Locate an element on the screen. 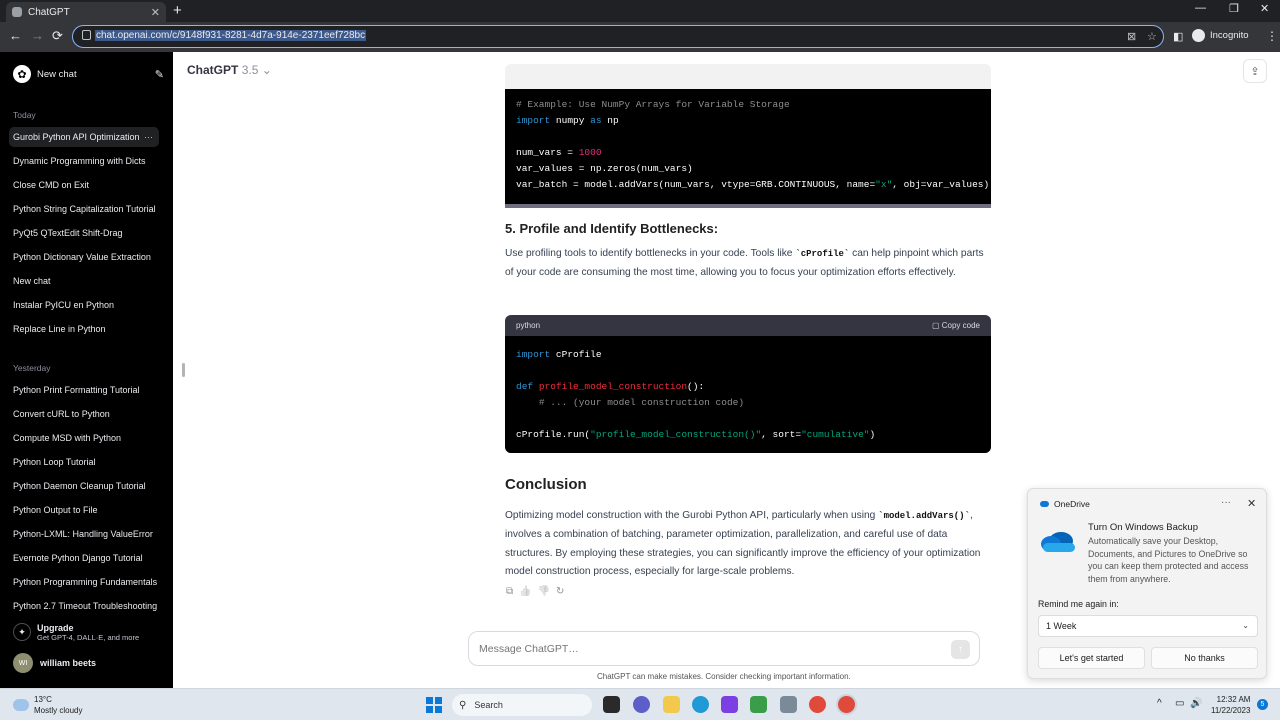 This screenshot has height=720, width=1280. taskbar-search: ⚲ Search is located at coordinates (522, 705).